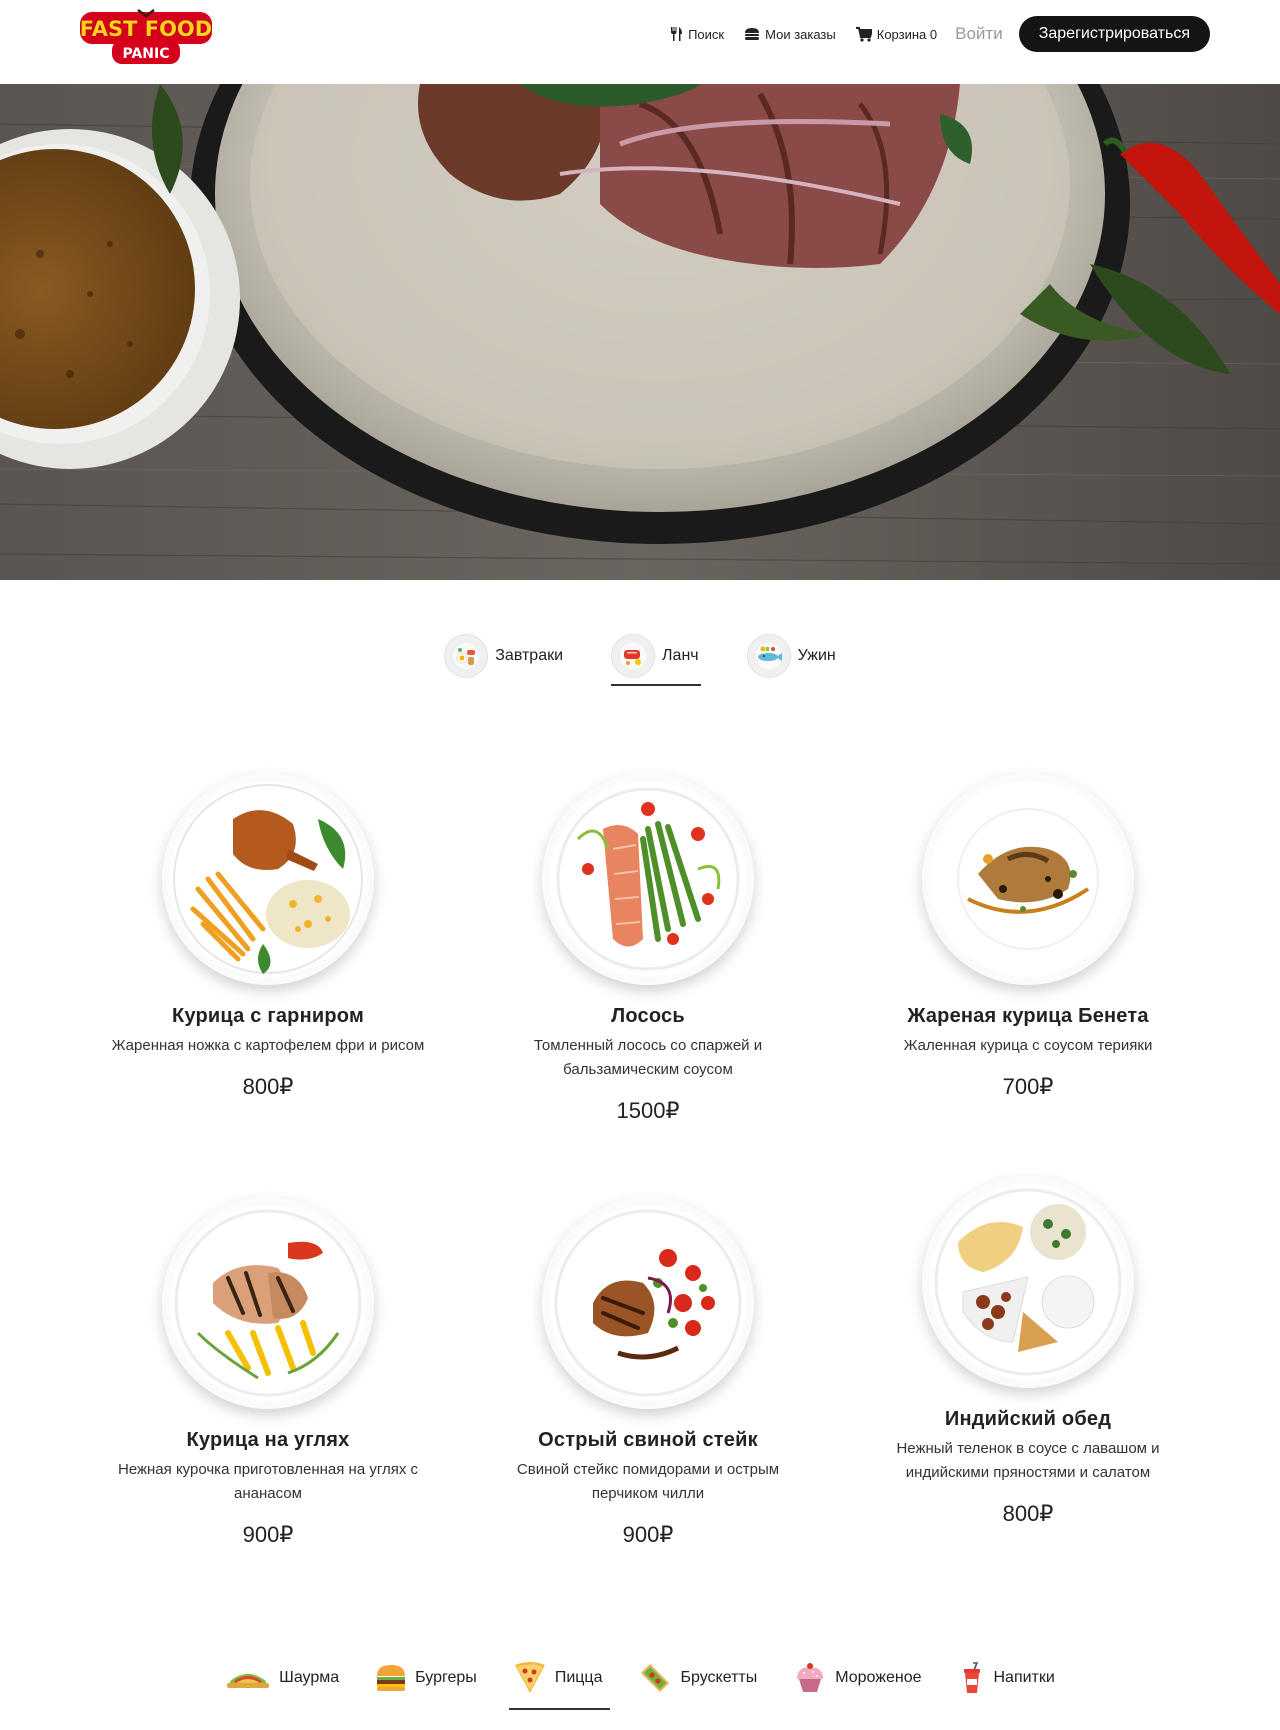 Image resolution: width=1280 pixels, height=1730 pixels. I want to click on tab-ice-cream-label: Мороженое, so click(878, 1677).